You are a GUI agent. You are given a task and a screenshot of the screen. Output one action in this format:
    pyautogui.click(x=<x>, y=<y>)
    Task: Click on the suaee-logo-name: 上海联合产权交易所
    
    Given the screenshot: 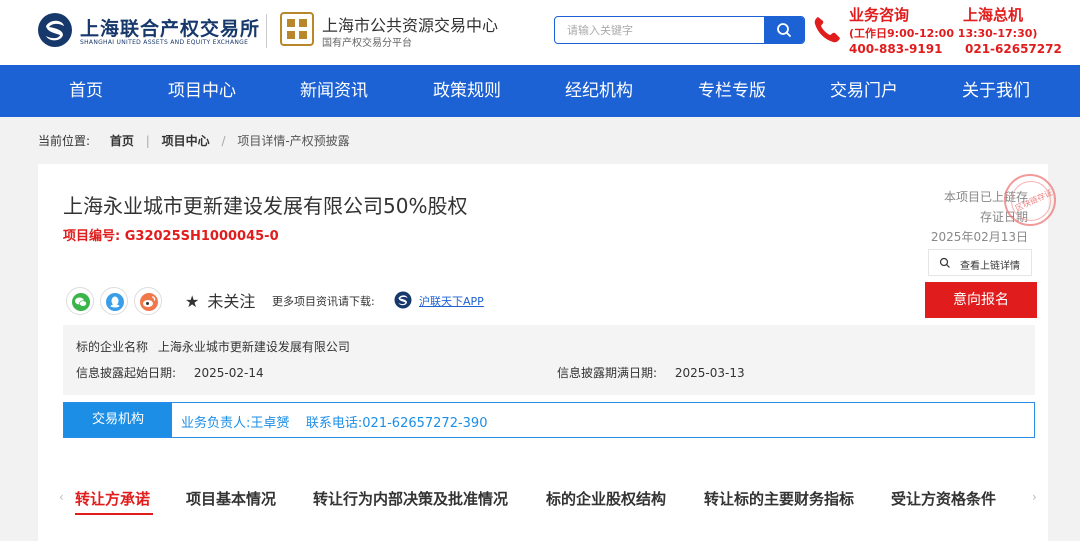 What is the action you would take?
    pyautogui.click(x=170, y=29)
    